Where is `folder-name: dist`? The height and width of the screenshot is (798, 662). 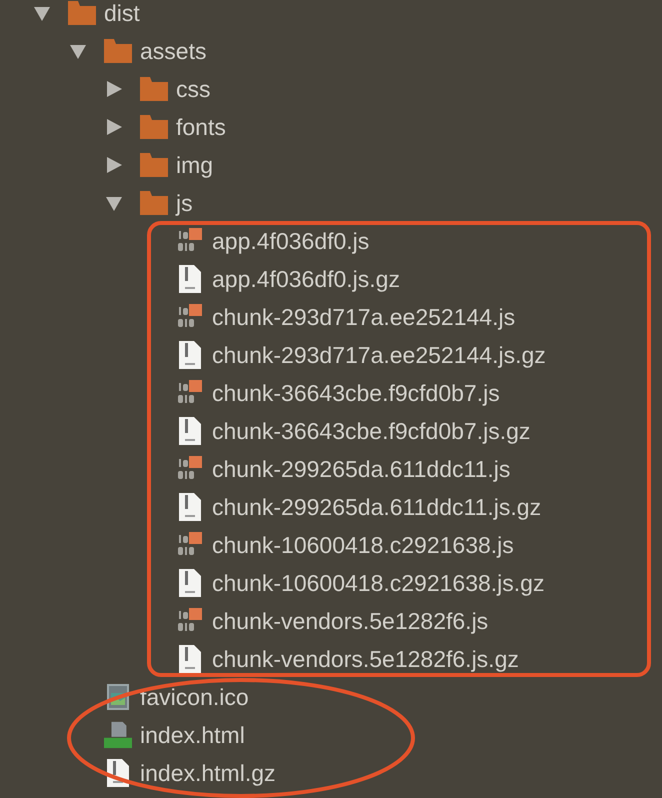 folder-name: dist is located at coordinates (122, 14).